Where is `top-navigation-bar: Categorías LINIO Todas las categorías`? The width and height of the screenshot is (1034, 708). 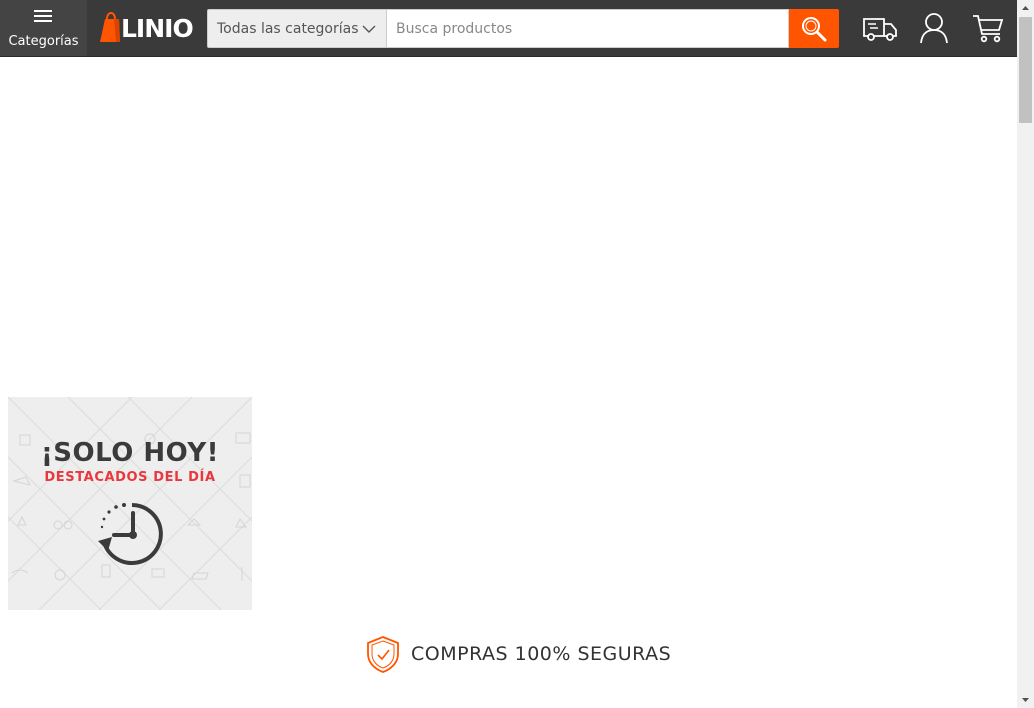
top-navigation-bar: Categorías LINIO Todas las categorías is located at coordinates (508, 28).